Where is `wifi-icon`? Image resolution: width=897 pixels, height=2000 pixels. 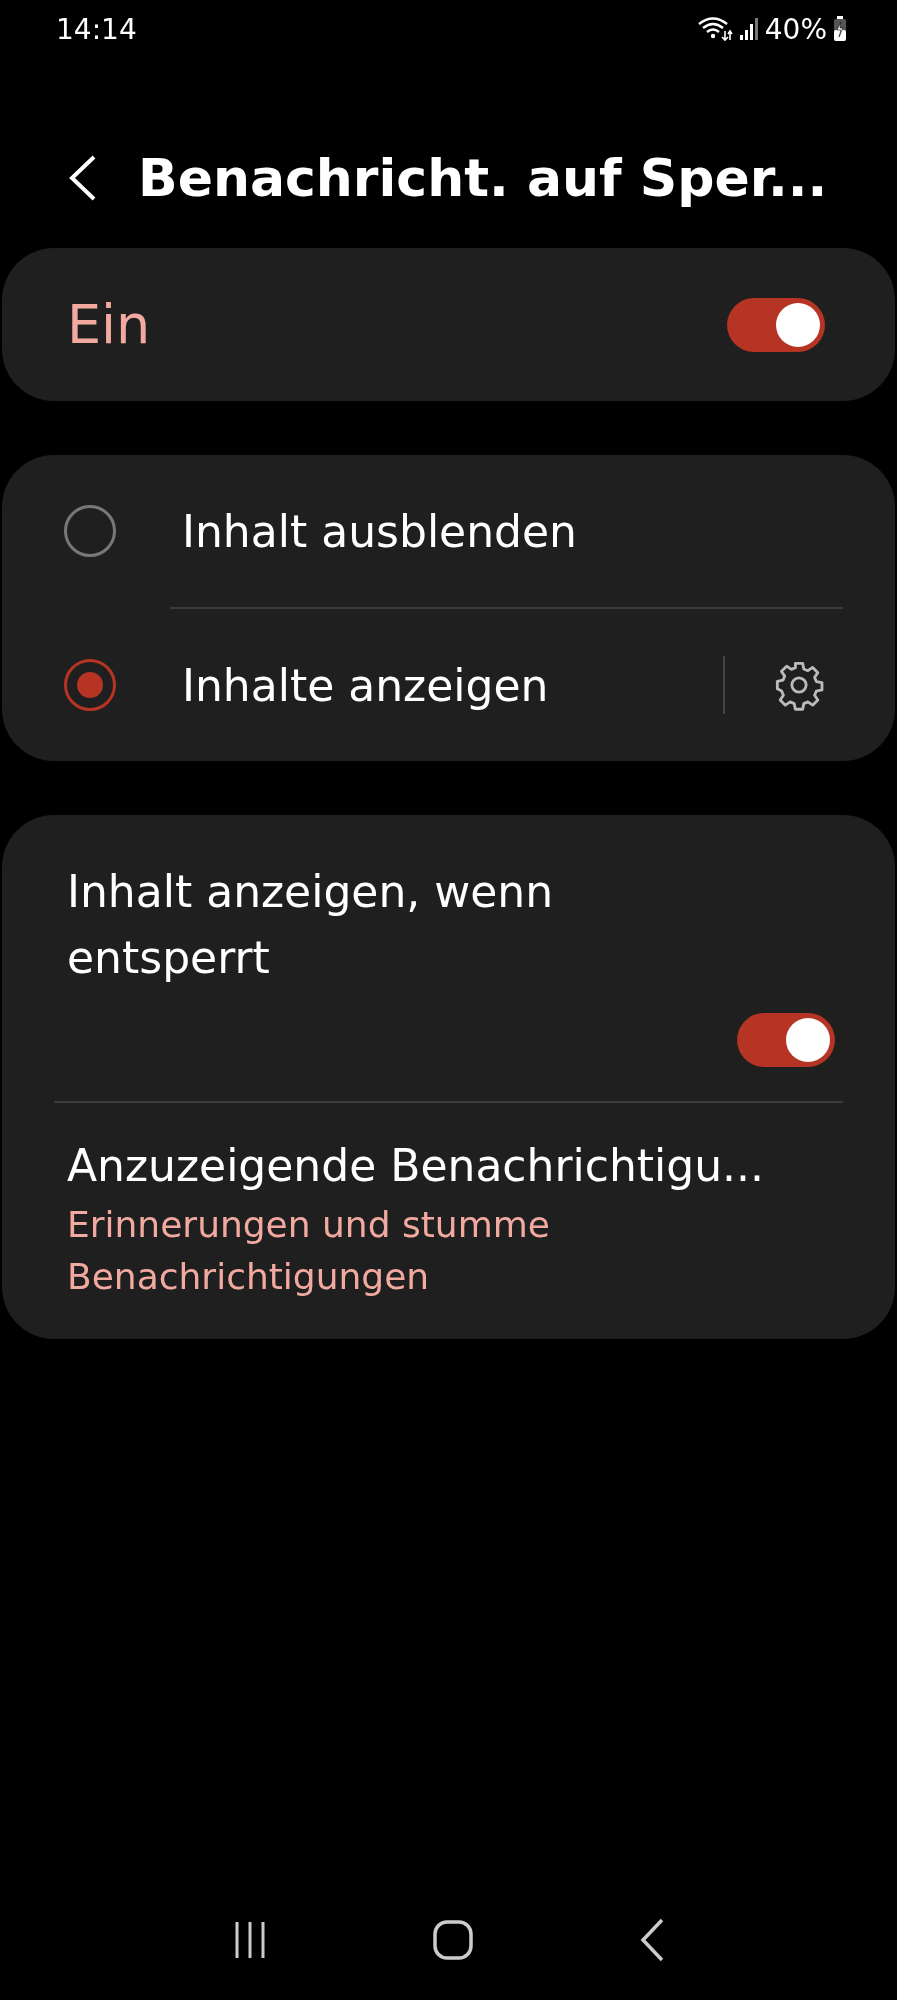 wifi-icon is located at coordinates (714, 29).